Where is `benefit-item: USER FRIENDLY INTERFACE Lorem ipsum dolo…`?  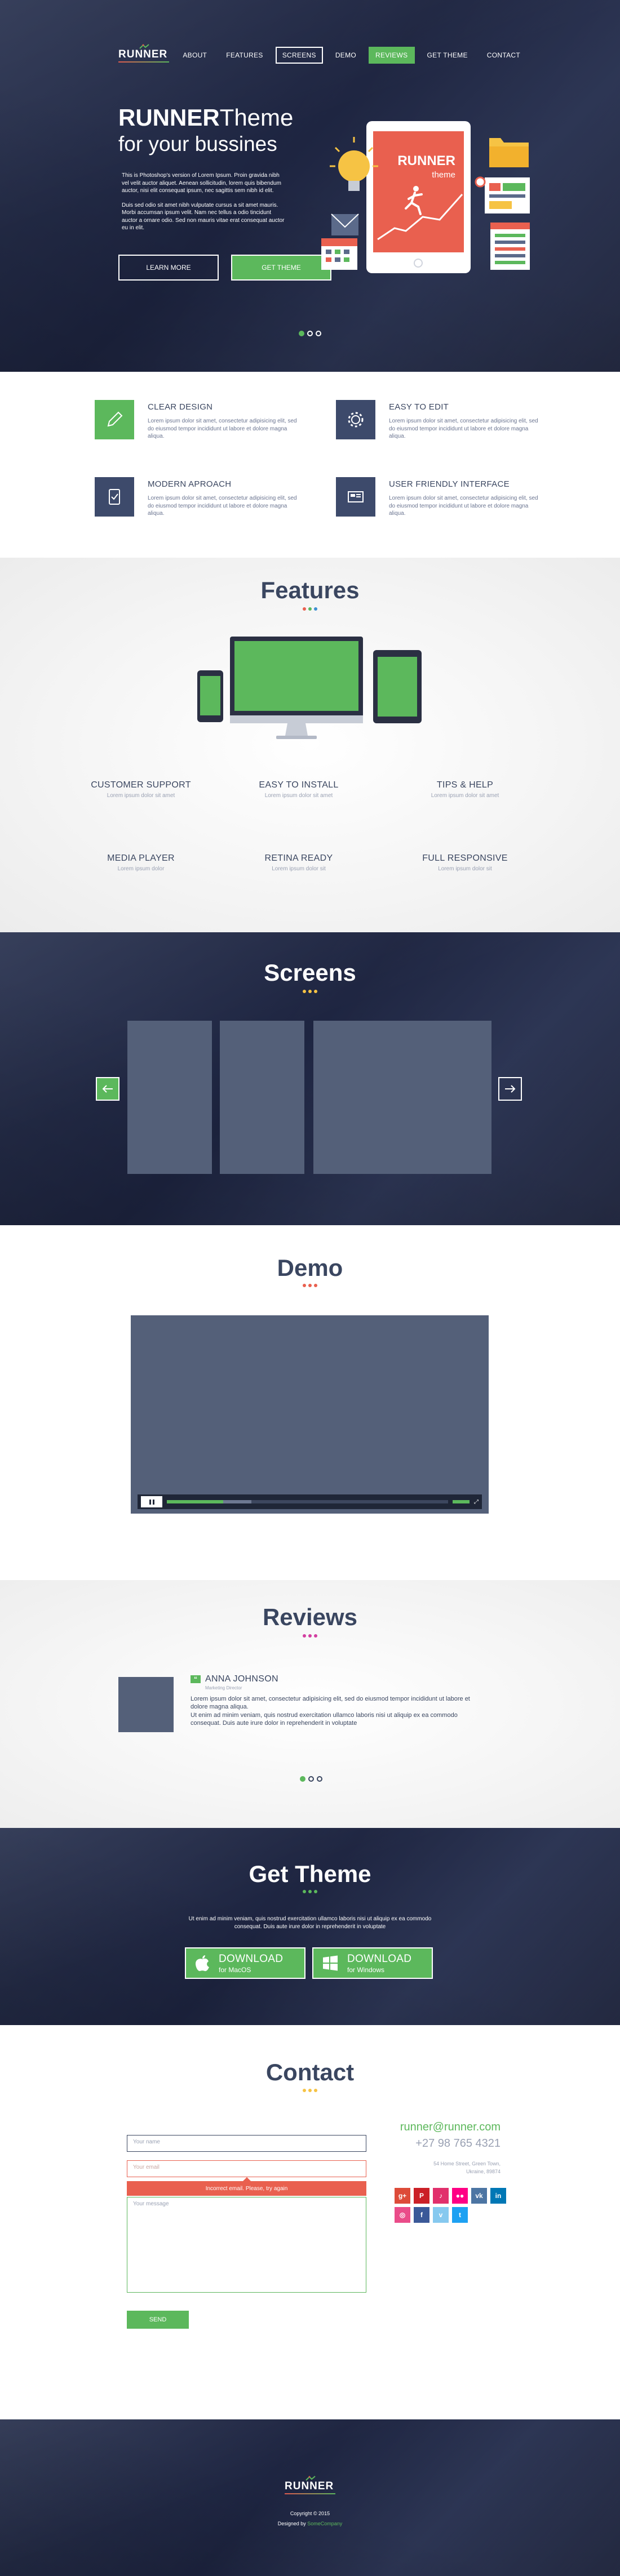
benefit-item: USER FRIENDLY INTERFACE Lorem ipsum dolo… is located at coordinates (437, 497).